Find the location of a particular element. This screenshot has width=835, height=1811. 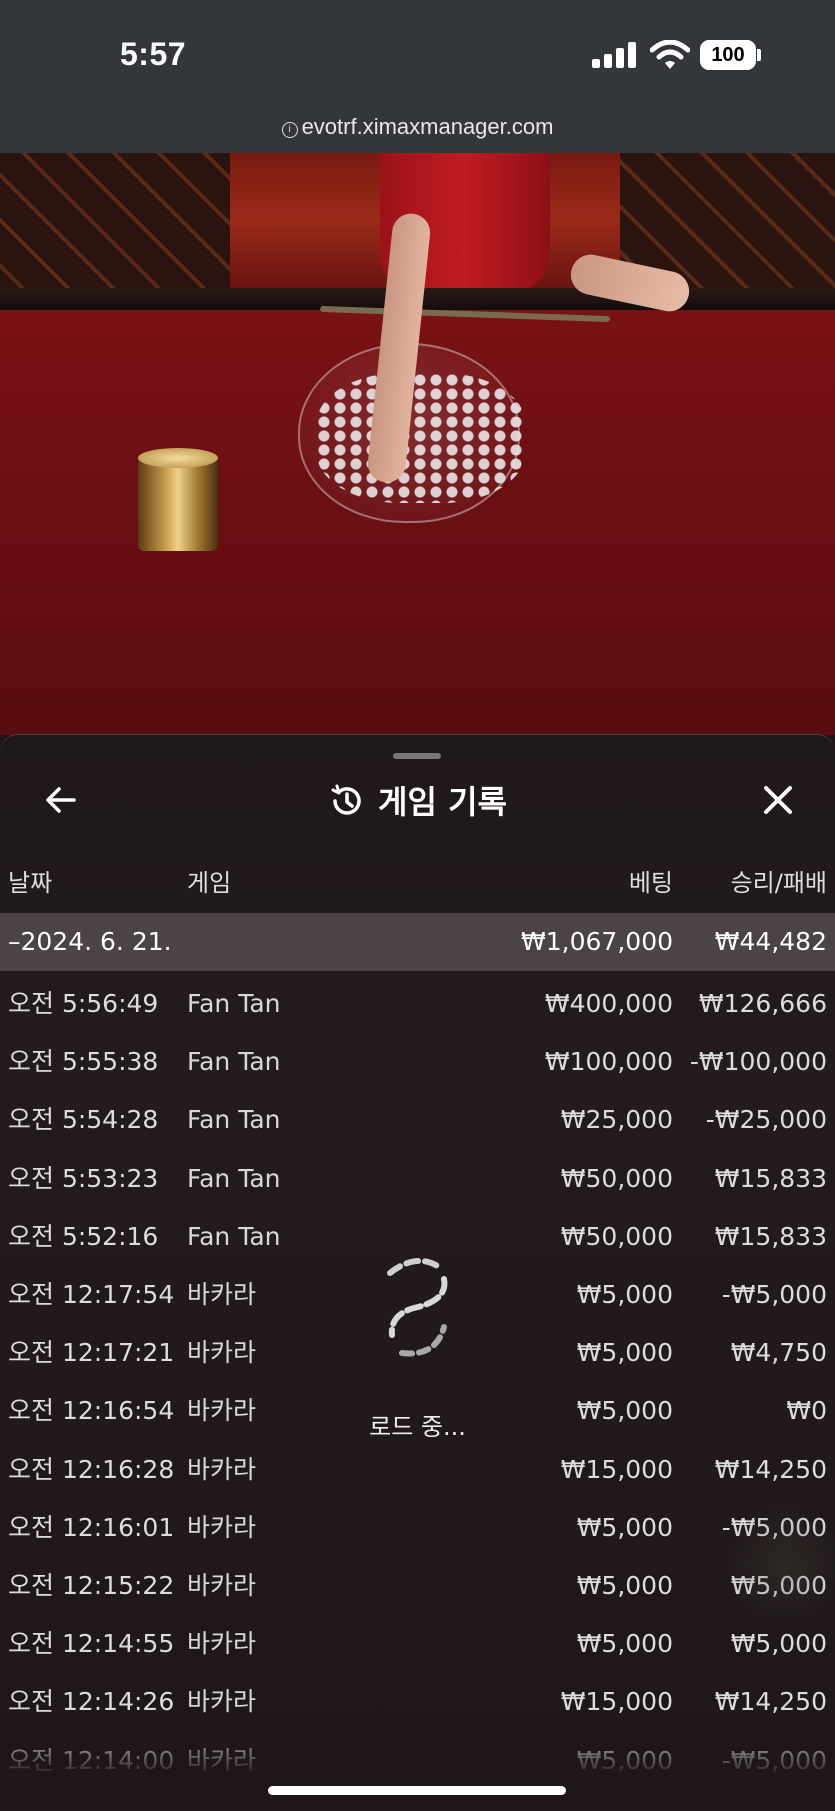

row-result: -₩100,000 is located at coordinates (758, 1062).